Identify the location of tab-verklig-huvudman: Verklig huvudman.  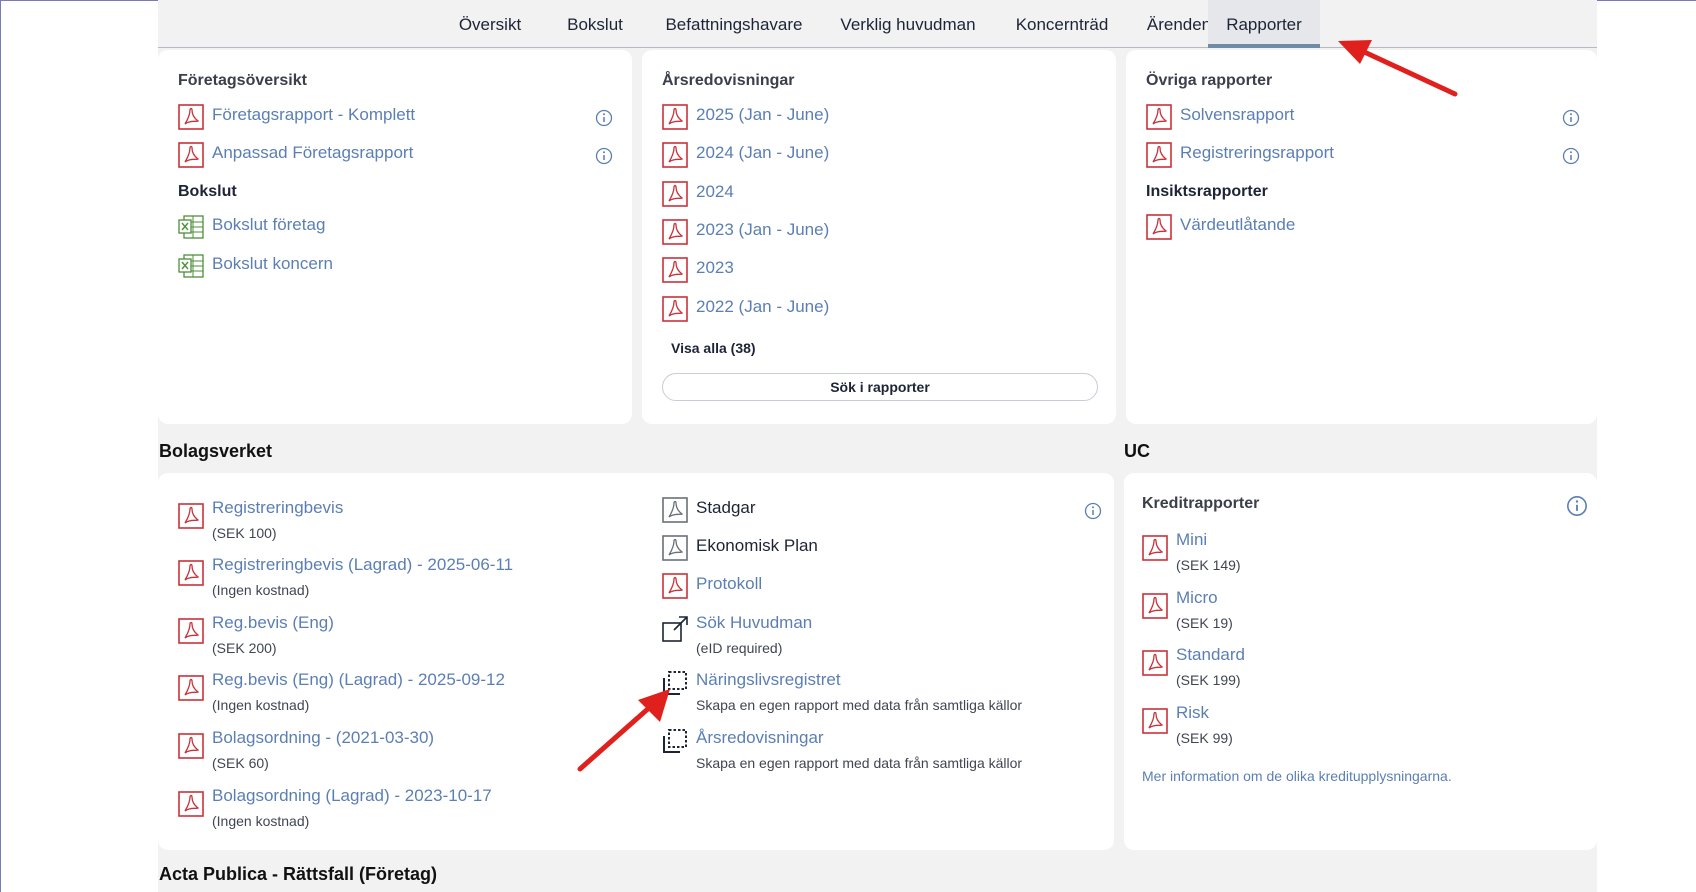
(908, 24).